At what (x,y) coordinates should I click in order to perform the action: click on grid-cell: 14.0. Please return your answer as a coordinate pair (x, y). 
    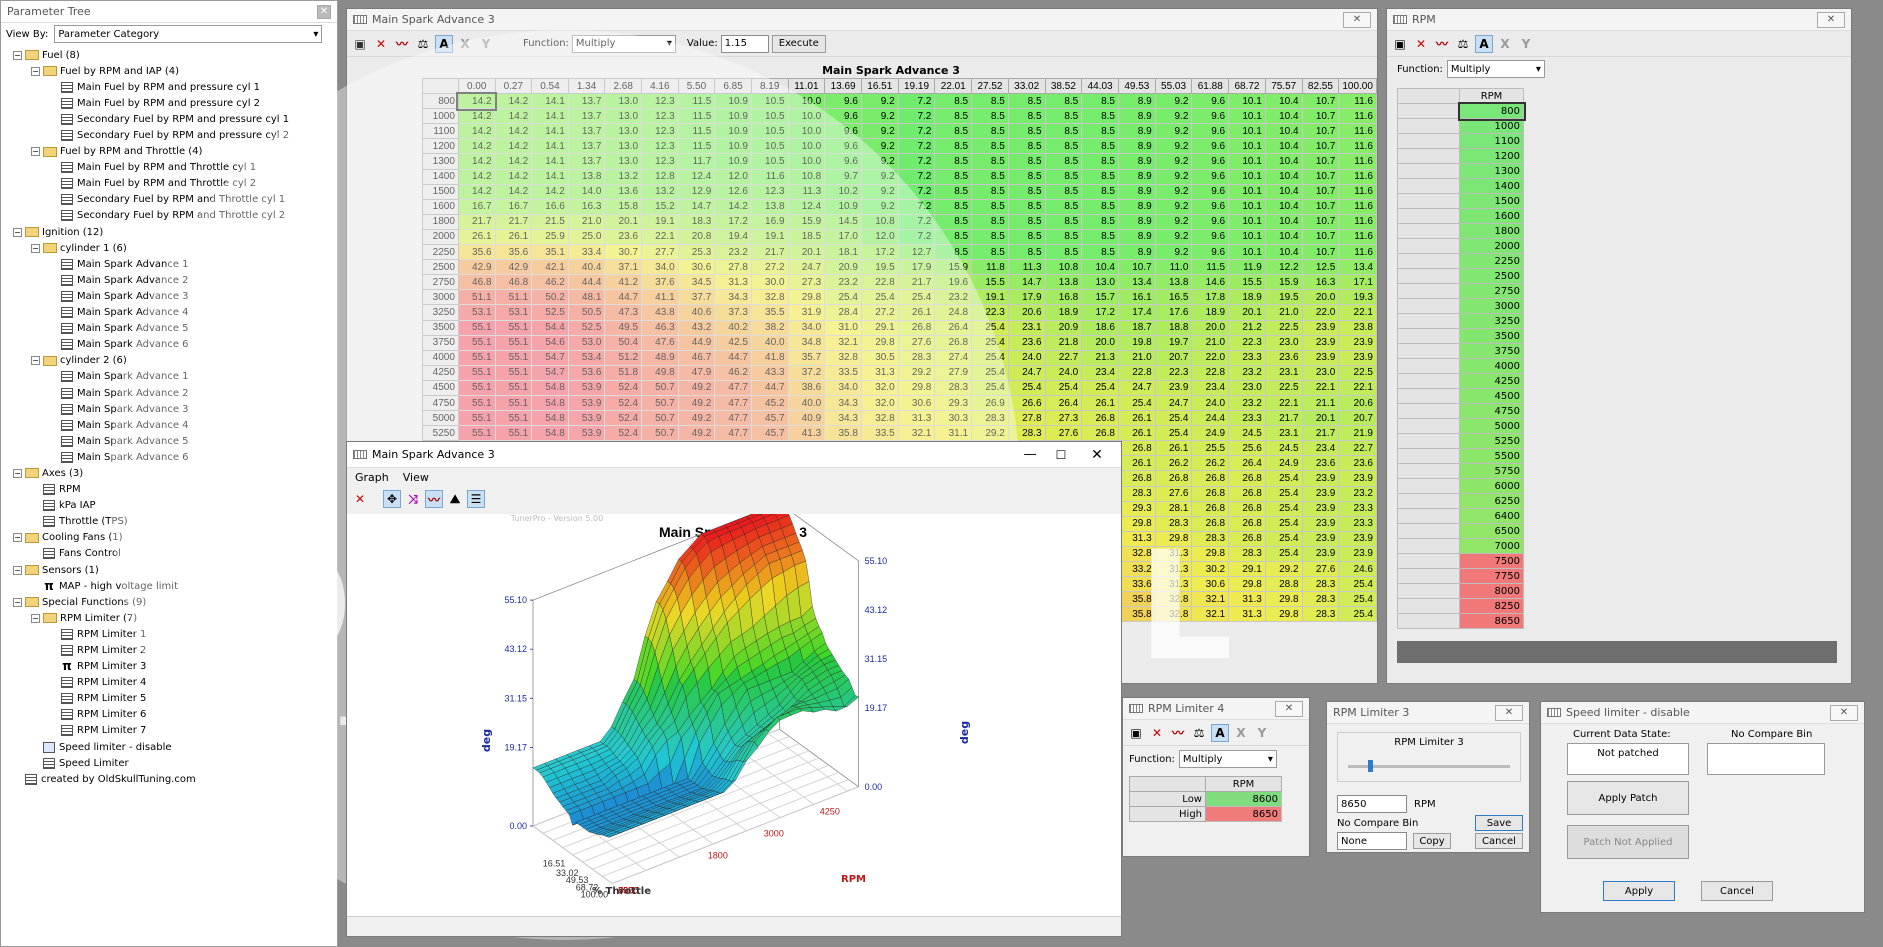
    Looking at the image, I should click on (586, 191).